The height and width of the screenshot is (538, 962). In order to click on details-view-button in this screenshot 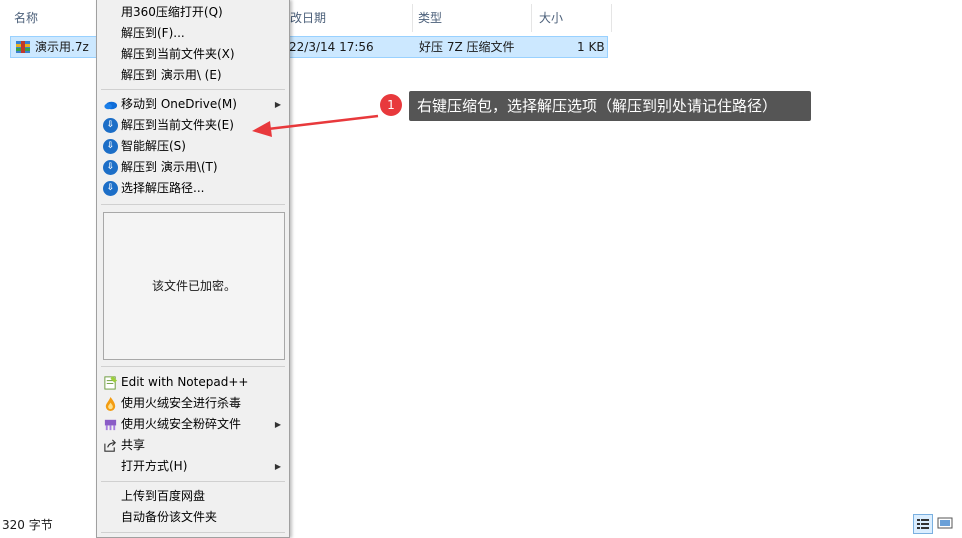, I will do `click(923, 524)`.